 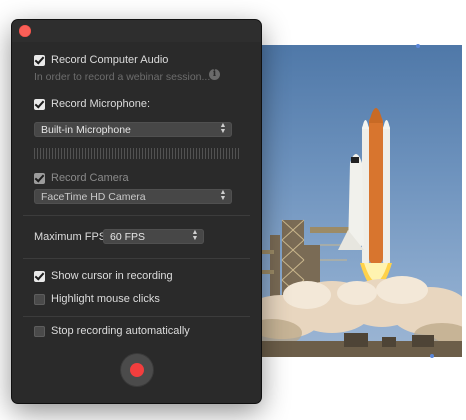 I want to click on record-microphone-label: Record Microphone:, so click(x=101, y=104).